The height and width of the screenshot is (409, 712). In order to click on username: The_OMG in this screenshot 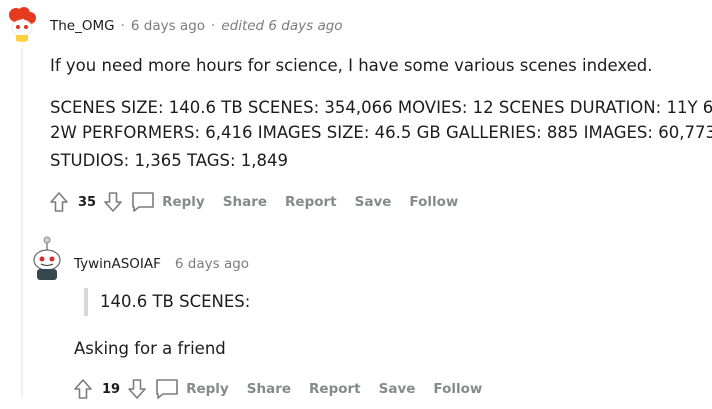, I will do `click(82, 26)`.